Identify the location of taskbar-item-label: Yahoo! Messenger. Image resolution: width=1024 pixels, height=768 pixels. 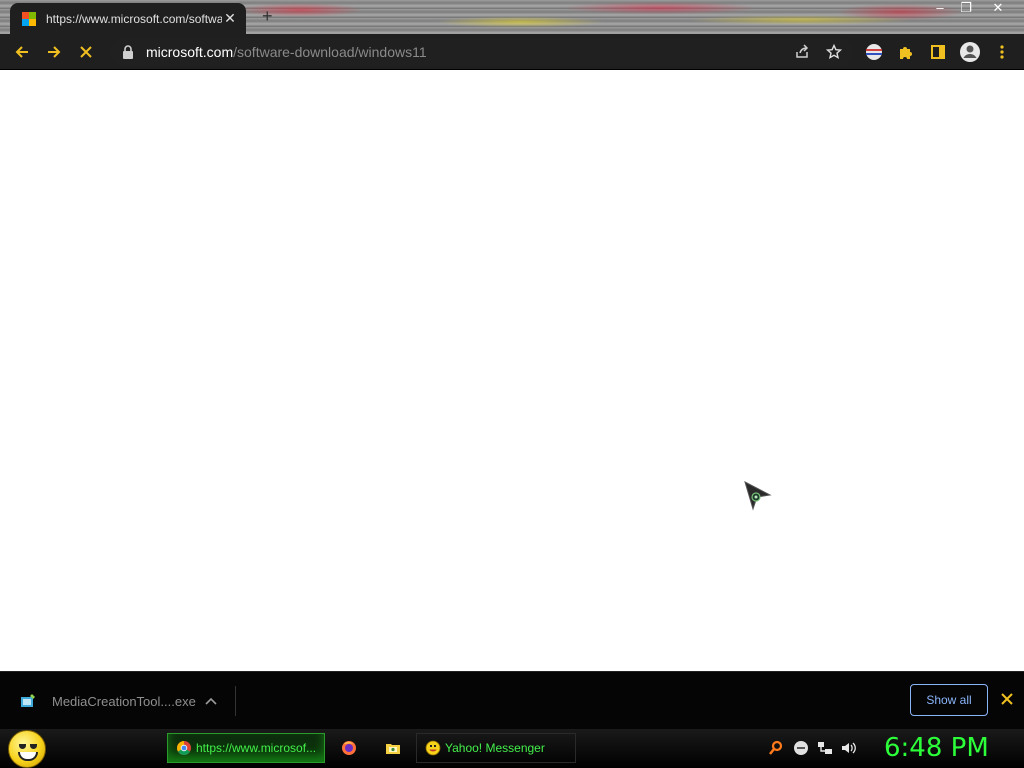
(495, 748).